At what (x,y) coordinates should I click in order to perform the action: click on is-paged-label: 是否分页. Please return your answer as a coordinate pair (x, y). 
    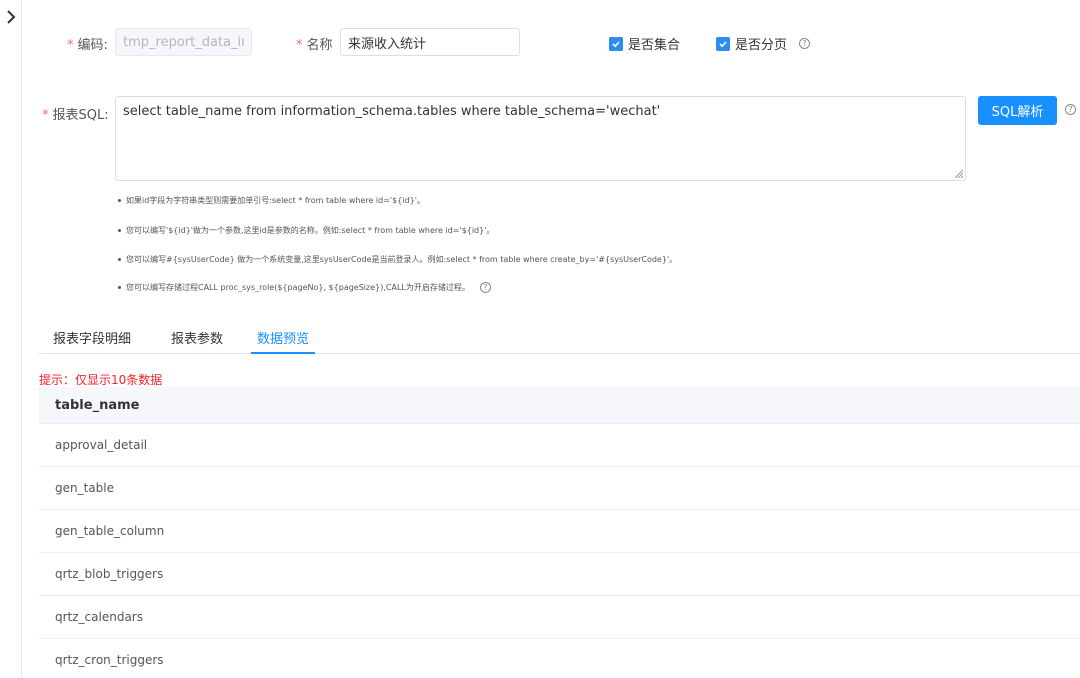
    Looking at the image, I should click on (761, 45).